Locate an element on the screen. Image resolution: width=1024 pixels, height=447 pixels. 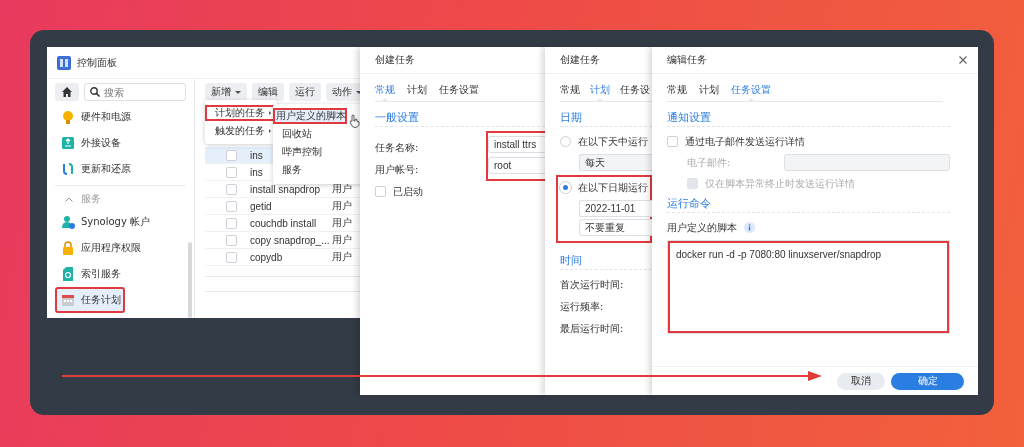
field-label: 电子邮件: is located at coordinates (709, 162).